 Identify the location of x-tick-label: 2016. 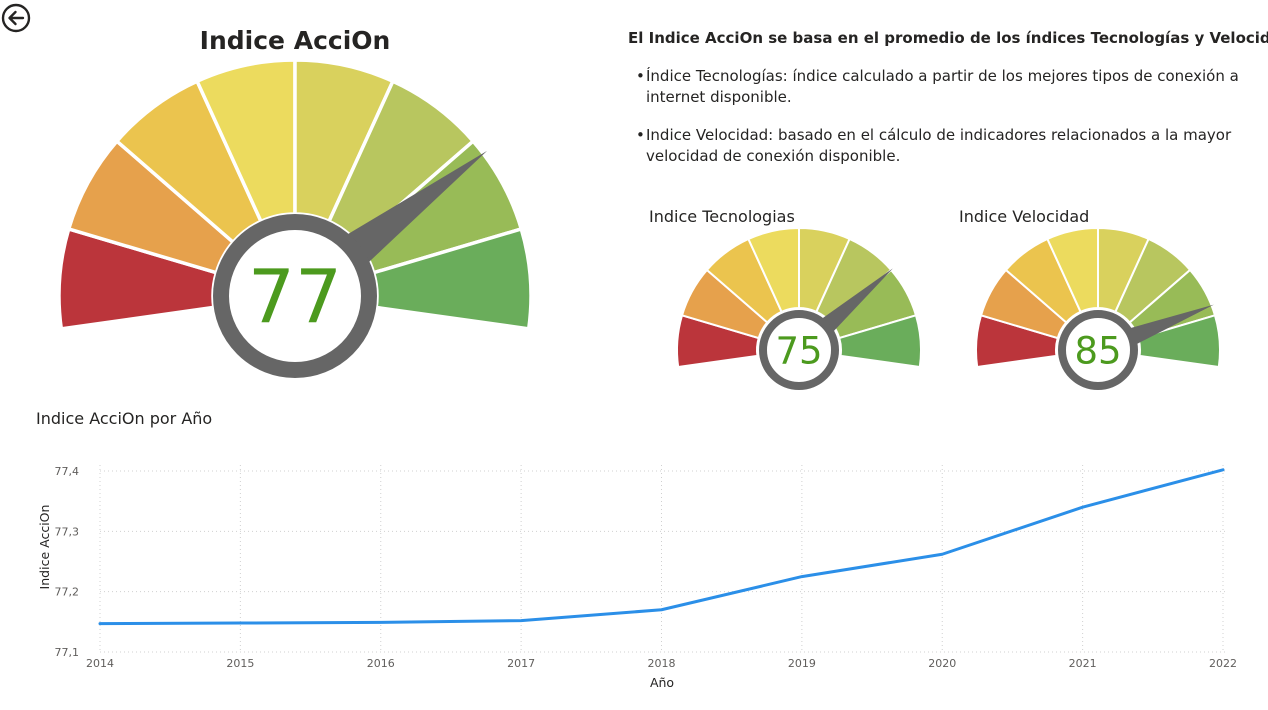
(381, 663).